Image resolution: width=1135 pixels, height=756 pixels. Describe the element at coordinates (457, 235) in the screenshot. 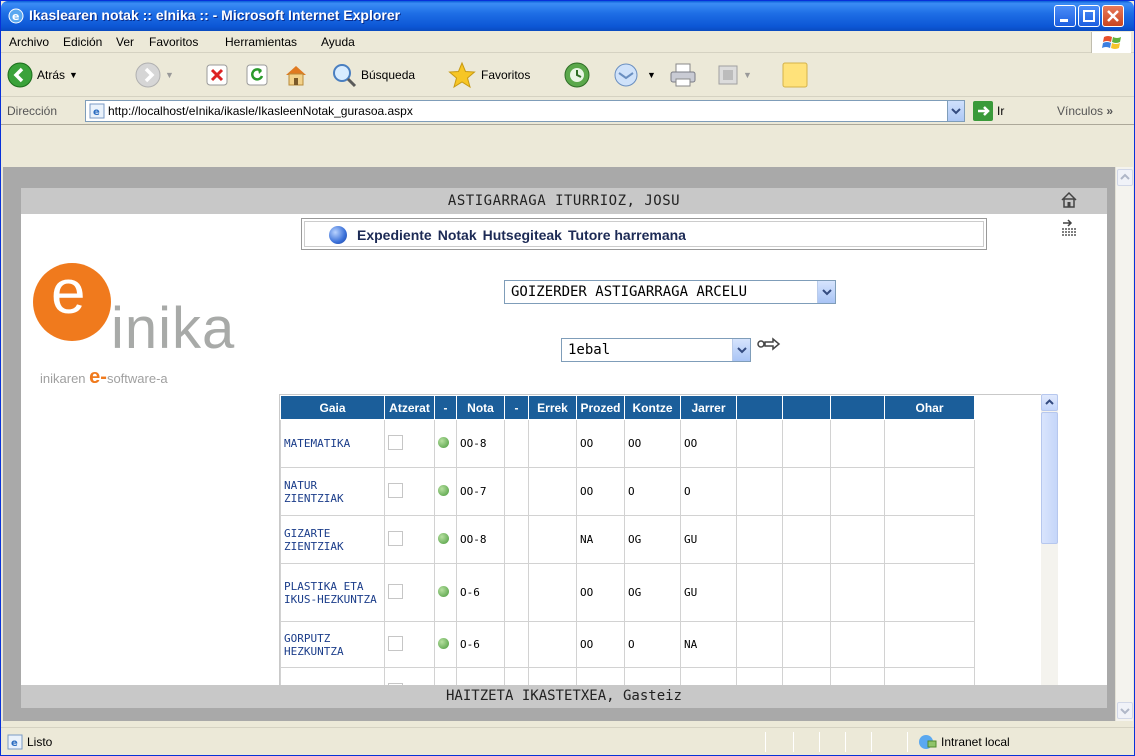

I see `nav-notak: Notak` at that location.